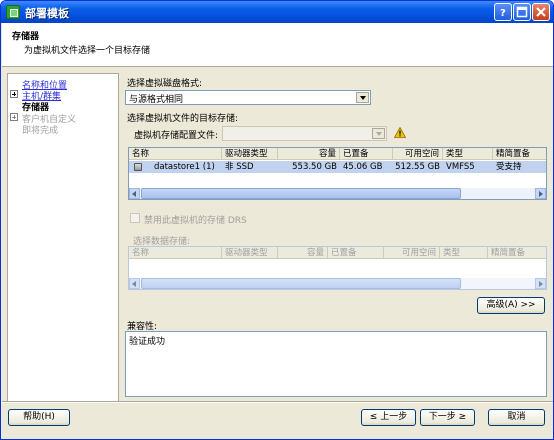  What do you see at coordinates (511, 305) in the screenshot?
I see `advanced-button: 高级(A) >>` at bounding box center [511, 305].